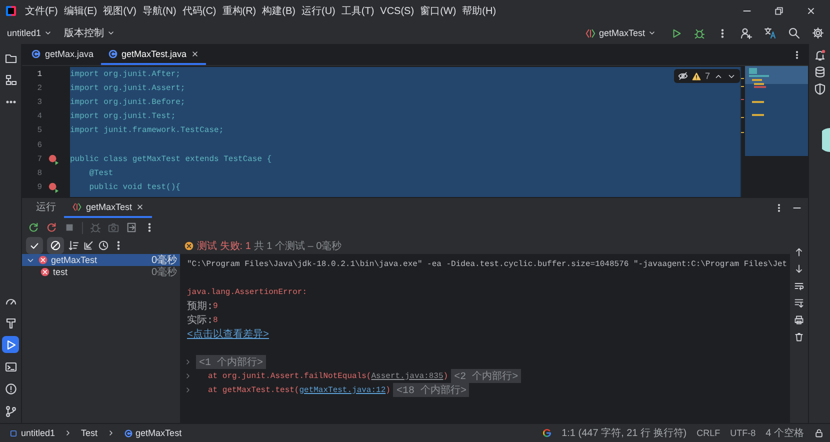 This screenshot has height=442, width=830. I want to click on circle-slash-icon, so click(55, 245).